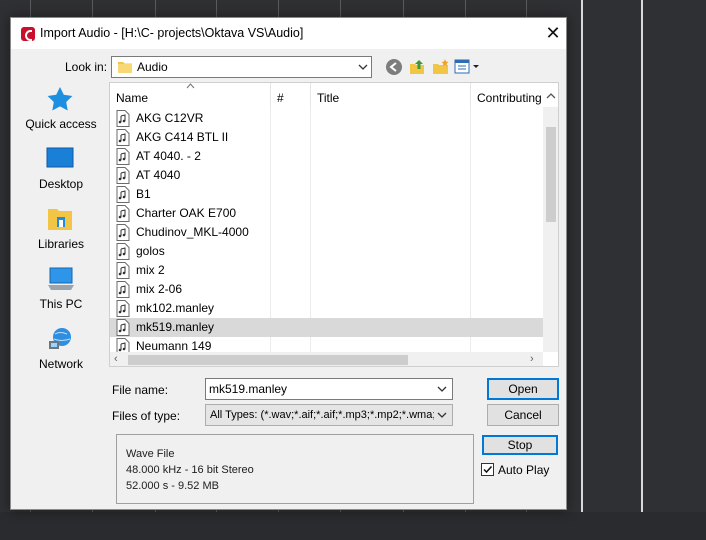 This screenshot has height=540, width=706. I want to click on file-name-value: mk519.manley, so click(248, 389).